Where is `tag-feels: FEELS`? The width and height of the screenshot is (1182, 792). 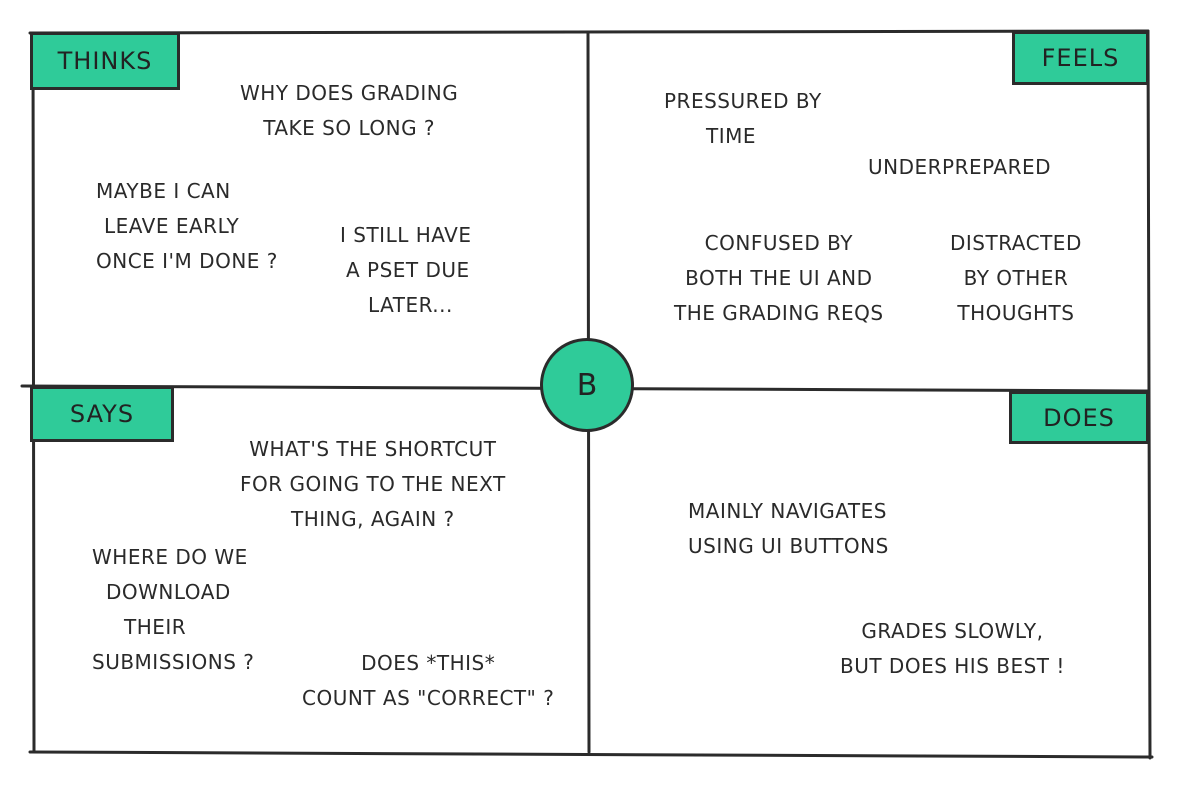
tag-feels: FEELS is located at coordinates (1080, 58).